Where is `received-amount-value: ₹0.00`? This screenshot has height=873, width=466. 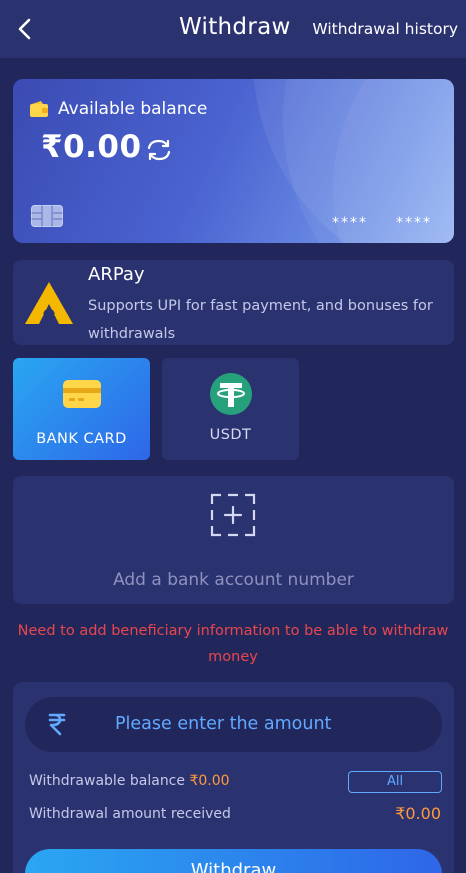
received-amount-value: ₹0.00 is located at coordinates (418, 813).